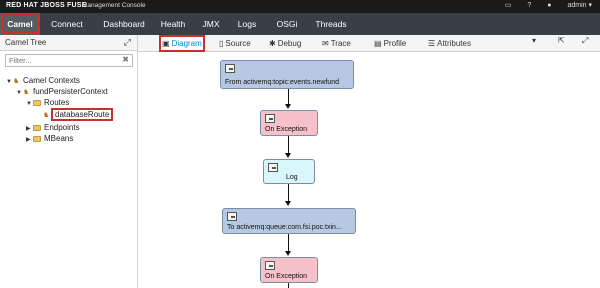  Describe the element at coordinates (173, 24) in the screenshot. I see `nav-health: Health` at that location.